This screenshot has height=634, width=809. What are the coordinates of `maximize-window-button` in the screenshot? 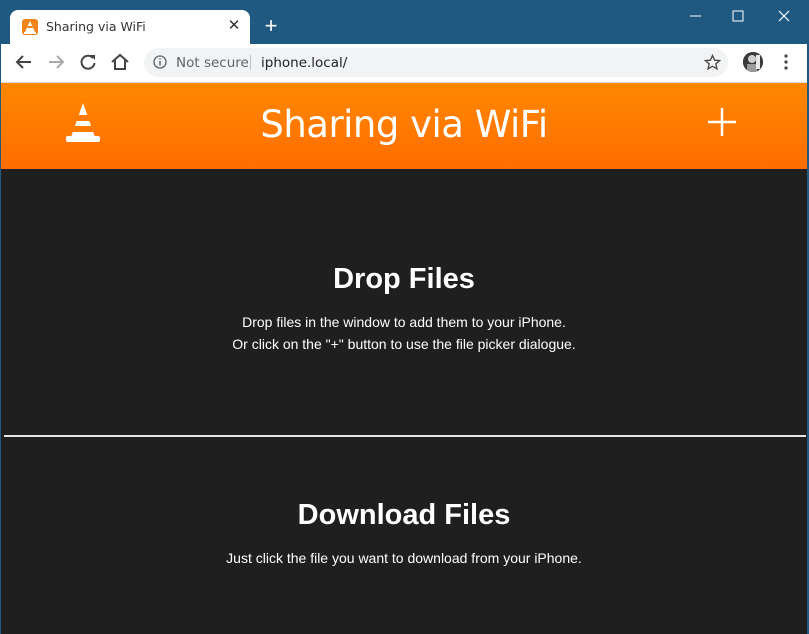 It's located at (738, 16).